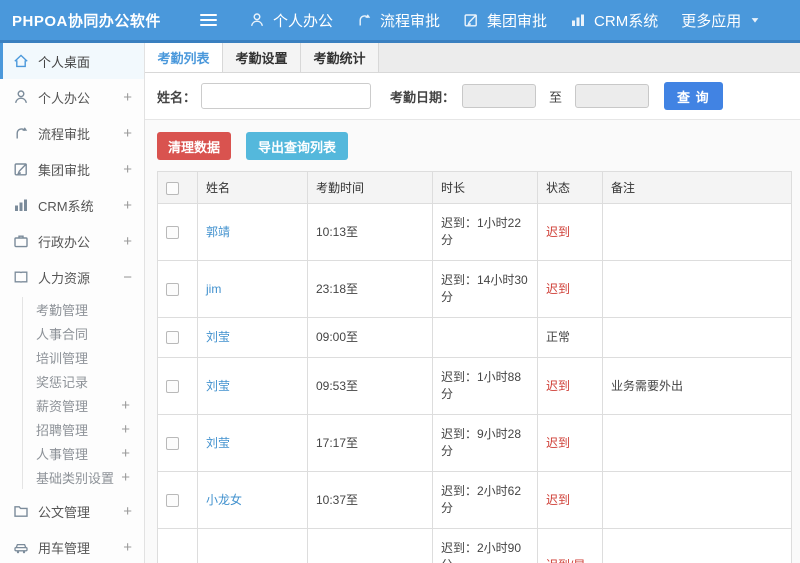 The width and height of the screenshot is (800, 563). What do you see at coordinates (21, 97) in the screenshot?
I see `user-icon` at bounding box center [21, 97].